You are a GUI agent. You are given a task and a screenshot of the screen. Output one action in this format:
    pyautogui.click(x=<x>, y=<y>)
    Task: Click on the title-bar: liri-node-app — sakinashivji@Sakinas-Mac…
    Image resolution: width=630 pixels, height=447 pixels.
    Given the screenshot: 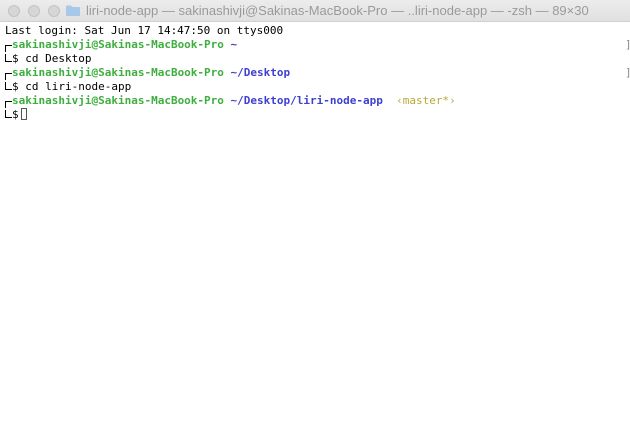 What is the action you would take?
    pyautogui.click(x=315, y=11)
    